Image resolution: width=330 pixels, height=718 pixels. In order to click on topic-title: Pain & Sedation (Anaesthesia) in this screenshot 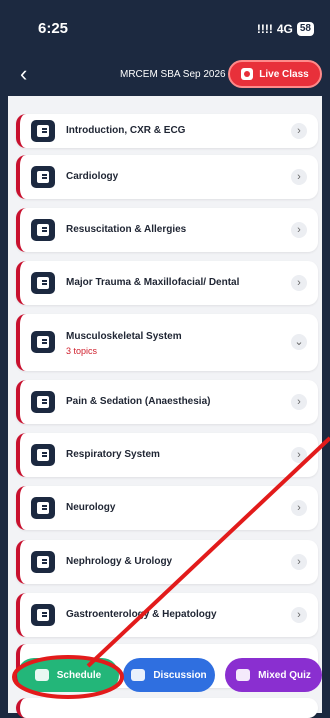, I will do `click(138, 401)`.